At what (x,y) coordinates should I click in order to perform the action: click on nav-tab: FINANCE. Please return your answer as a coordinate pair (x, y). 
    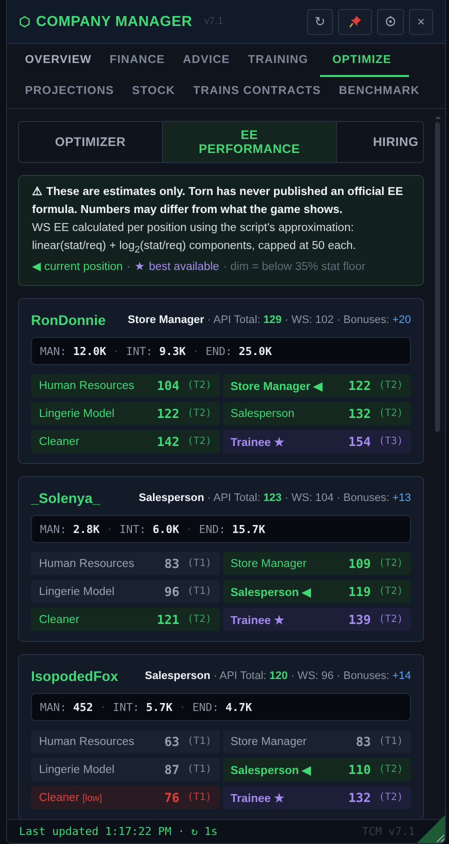
    Looking at the image, I should click on (140, 60).